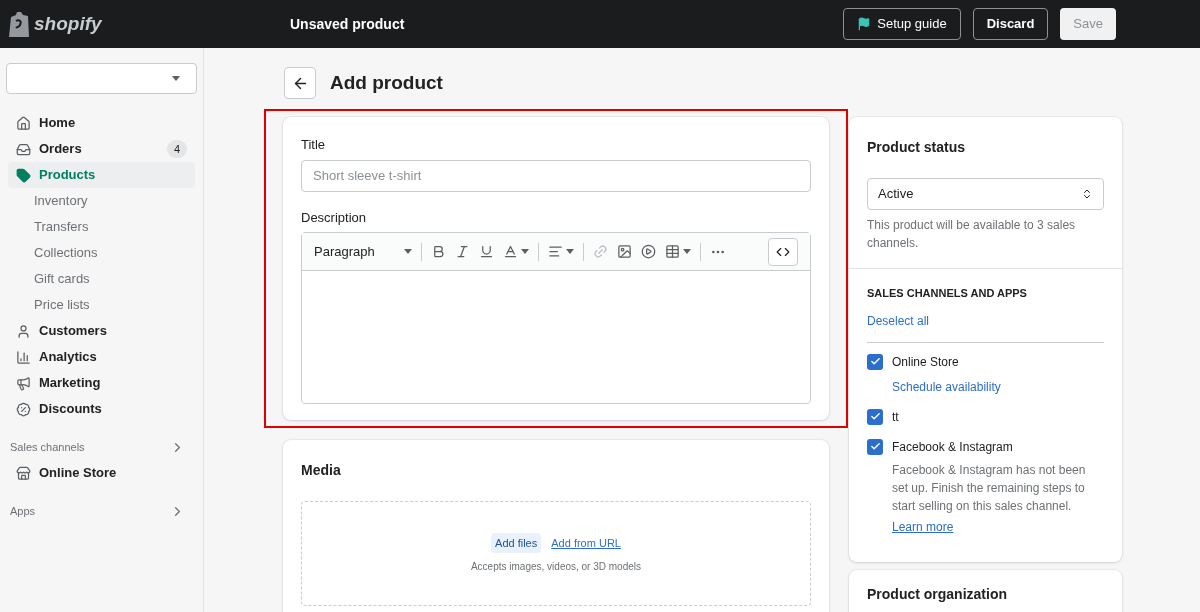 The image size is (1200, 612). What do you see at coordinates (672, 251) in the screenshot?
I see `table-icon` at bounding box center [672, 251].